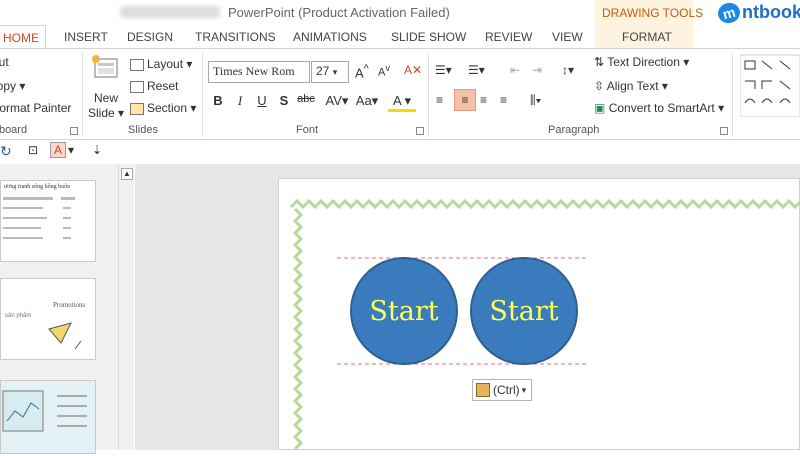 The width and height of the screenshot is (800, 456). Describe the element at coordinates (362, 71) in the screenshot. I see `grow-font-icon: A^` at that location.